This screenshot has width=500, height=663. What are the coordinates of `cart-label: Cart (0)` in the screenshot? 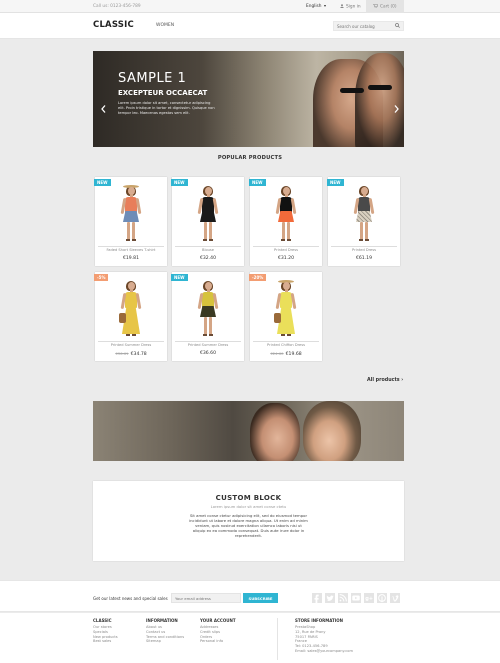 It's located at (388, 7).